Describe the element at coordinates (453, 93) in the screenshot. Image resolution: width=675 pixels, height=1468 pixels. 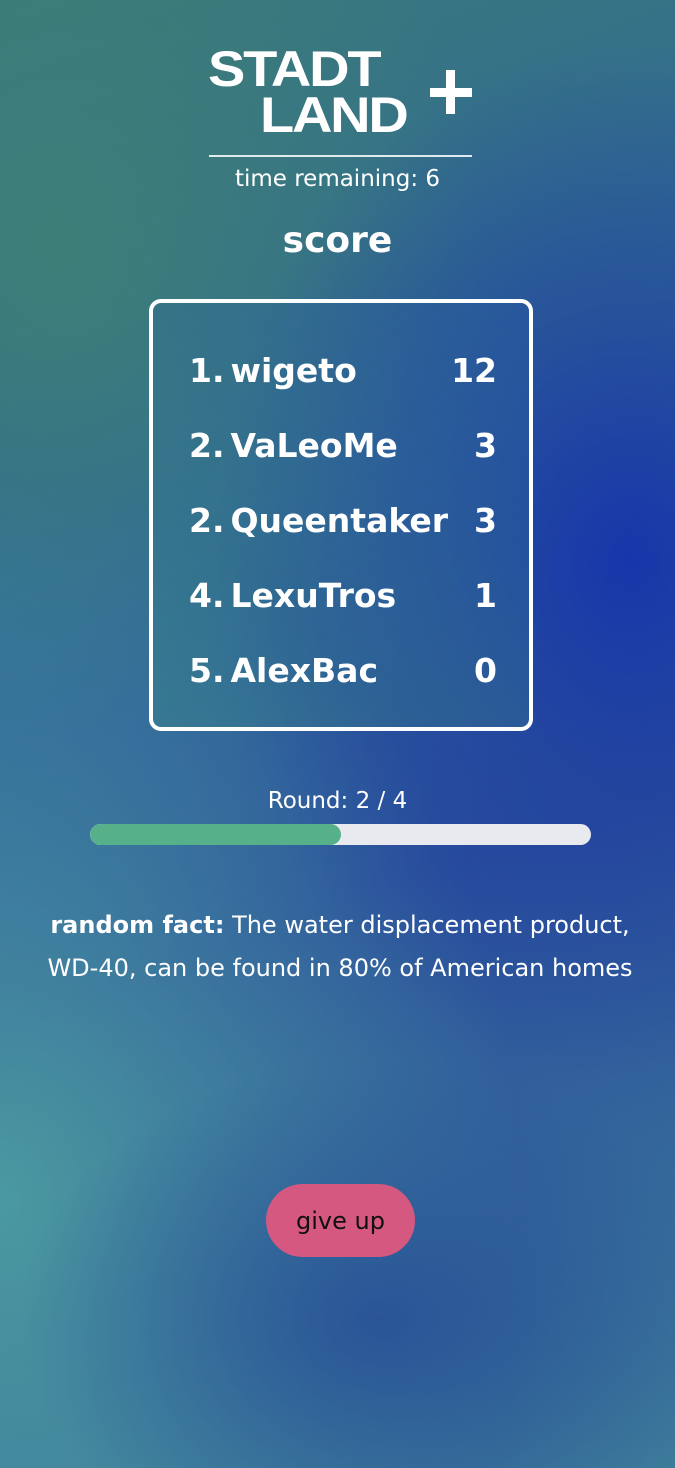
I see `logo-plus-icon` at that location.